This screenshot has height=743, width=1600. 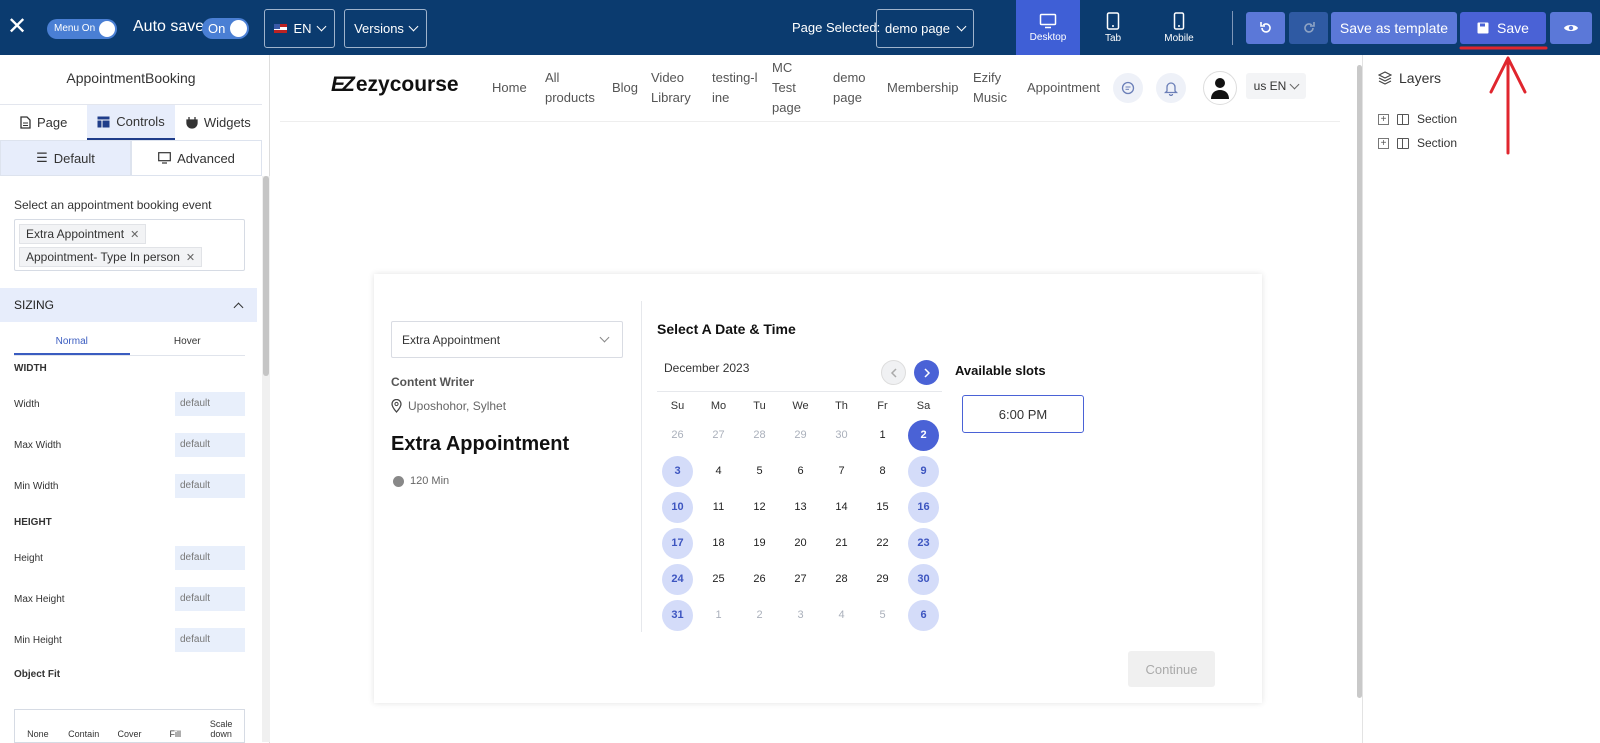 What do you see at coordinates (225, 28) in the screenshot?
I see `autosave-toggle: On` at bounding box center [225, 28].